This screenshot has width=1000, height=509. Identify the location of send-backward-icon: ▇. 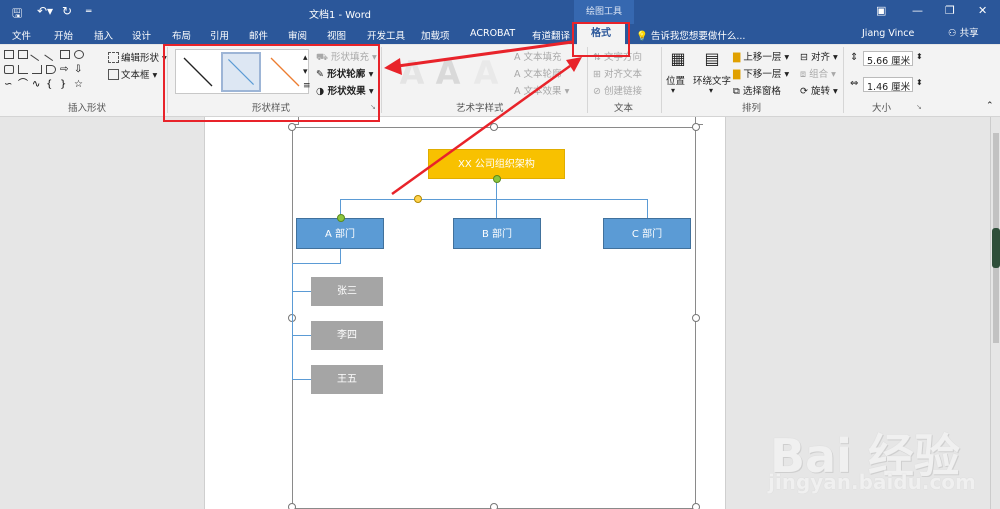
(737, 74).